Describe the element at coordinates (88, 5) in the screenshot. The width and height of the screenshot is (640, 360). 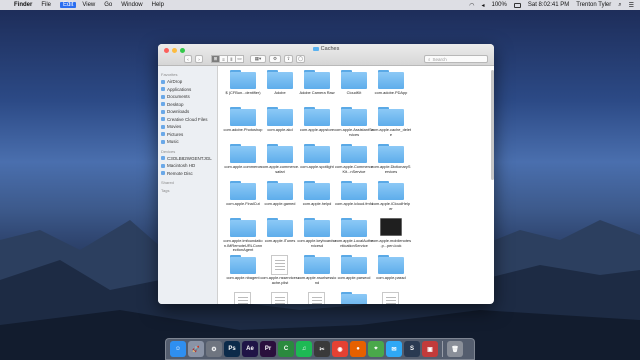
I see `menu-view: View` at that location.